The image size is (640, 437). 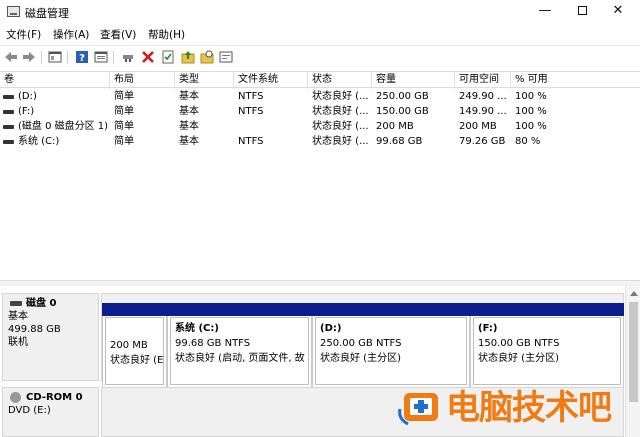 What do you see at coordinates (188, 57) in the screenshot?
I see `up-folder-icon` at bounding box center [188, 57].